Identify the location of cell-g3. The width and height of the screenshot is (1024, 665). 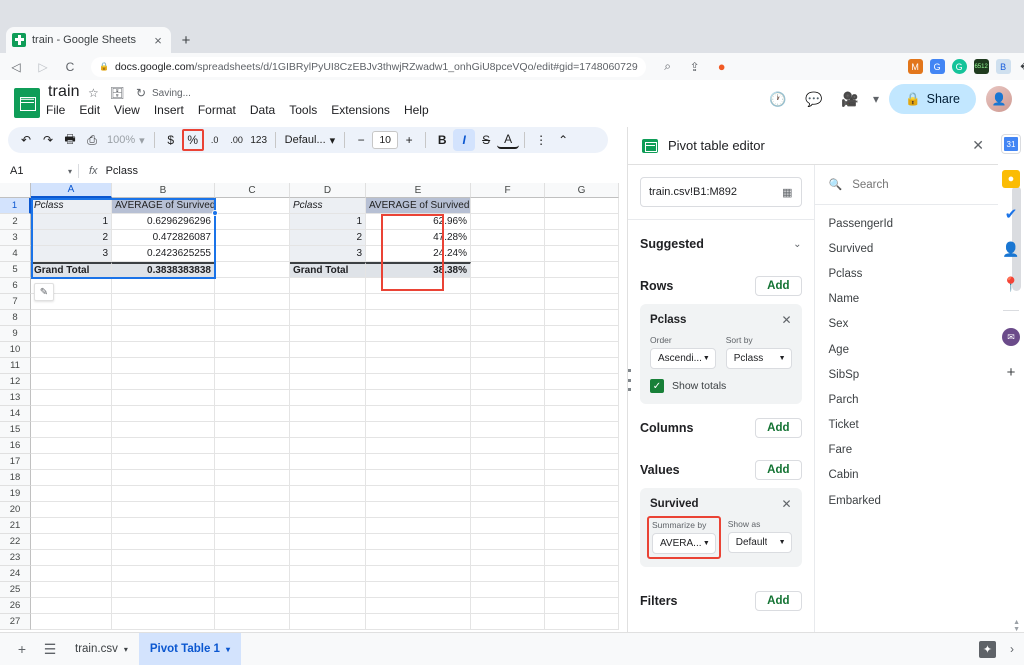
(582, 238).